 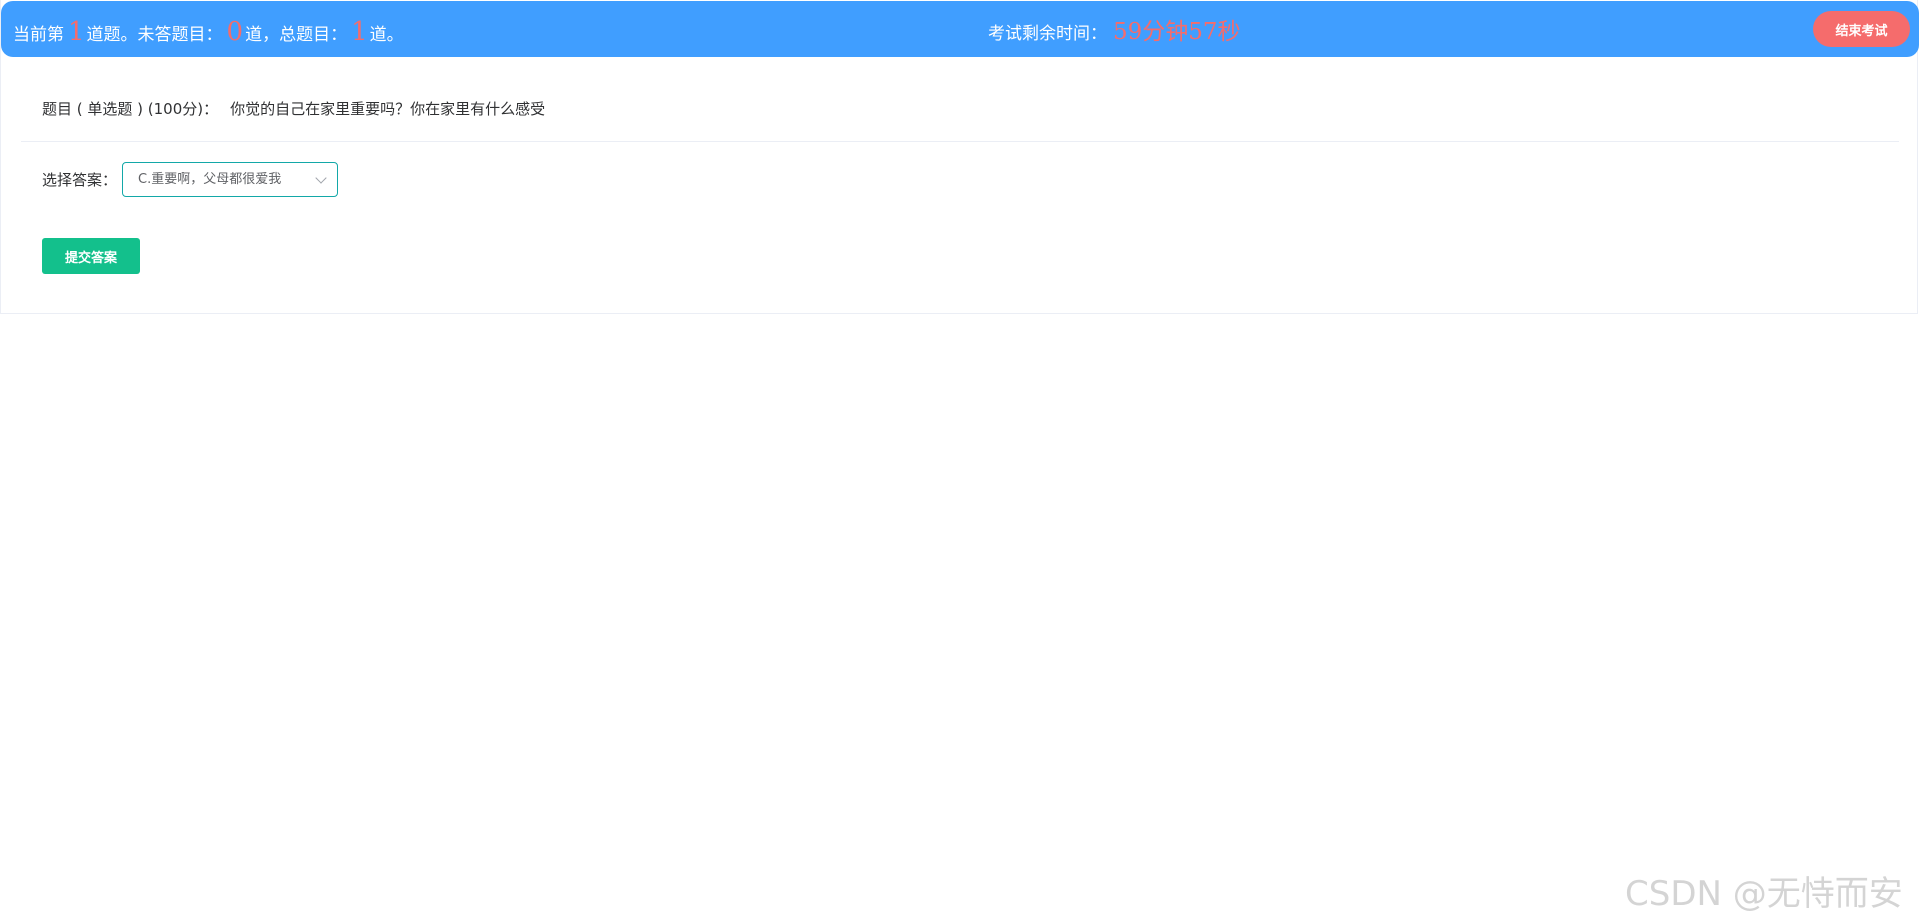 I want to click on progress-total-label: 道，总题目：, so click(x=296, y=35).